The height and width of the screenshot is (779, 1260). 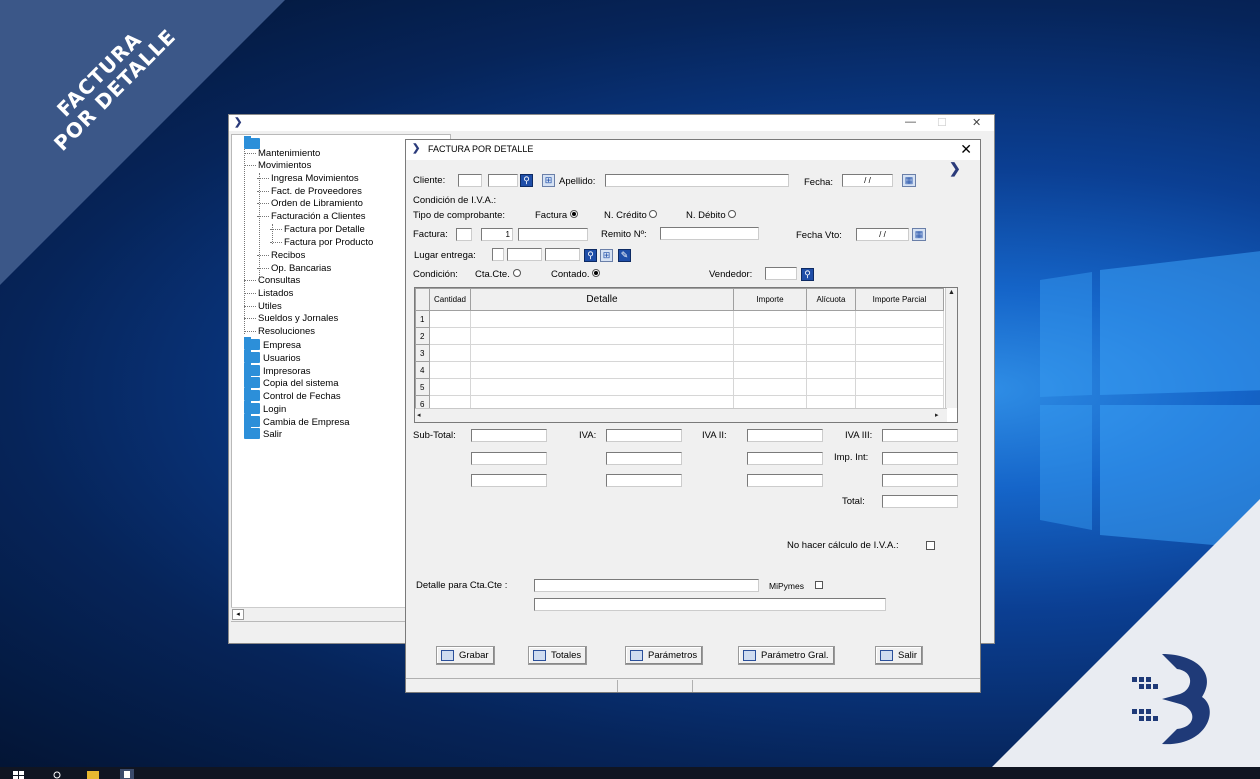 I want to click on app-taskbar-icon, so click(x=127, y=774).